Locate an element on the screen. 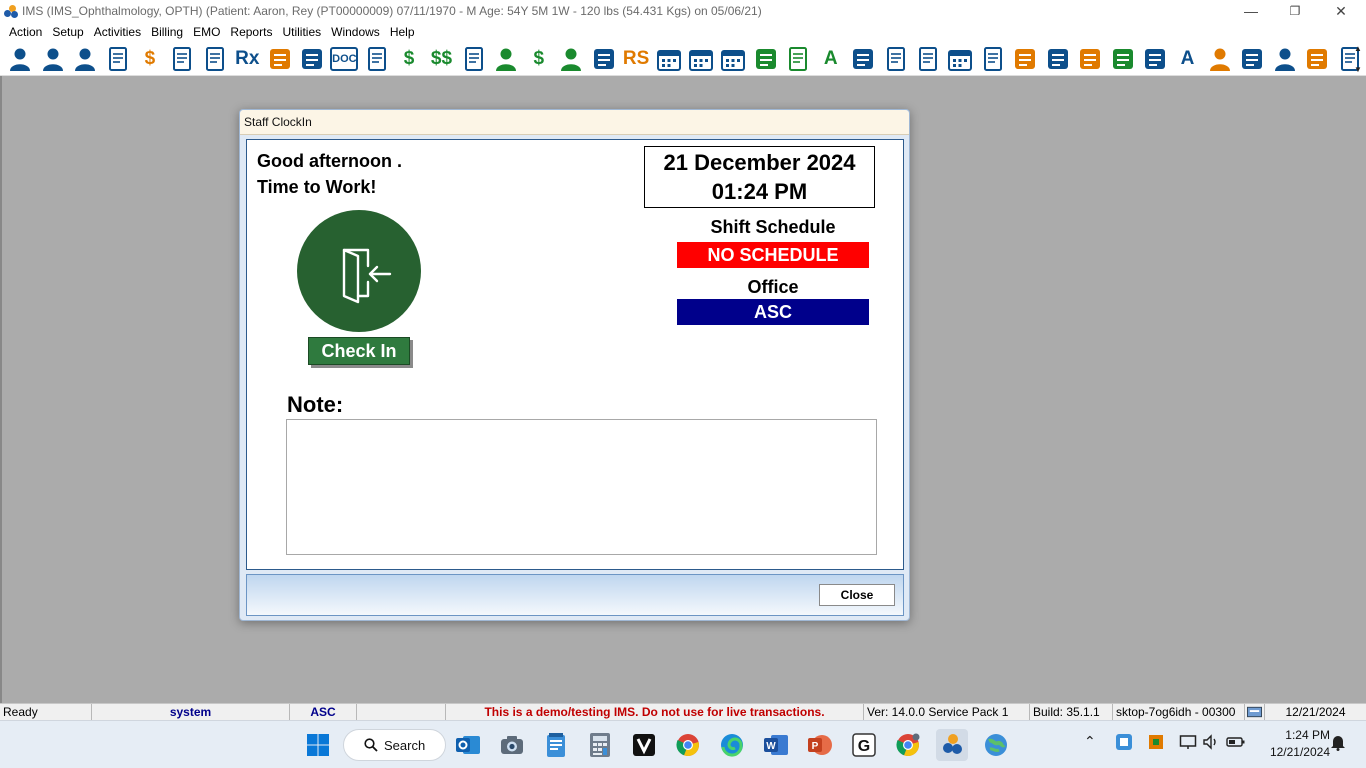 This screenshot has height=768, width=1366. doc-icon: DOC is located at coordinates (344, 58).